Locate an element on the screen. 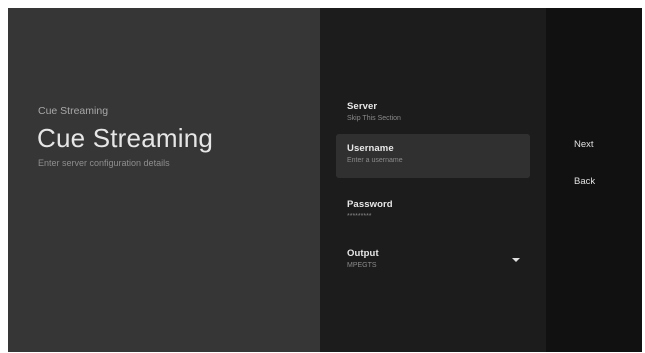 Image resolution: width=645 pixels, height=353 pixels. back-button: Back is located at coordinates (584, 181).